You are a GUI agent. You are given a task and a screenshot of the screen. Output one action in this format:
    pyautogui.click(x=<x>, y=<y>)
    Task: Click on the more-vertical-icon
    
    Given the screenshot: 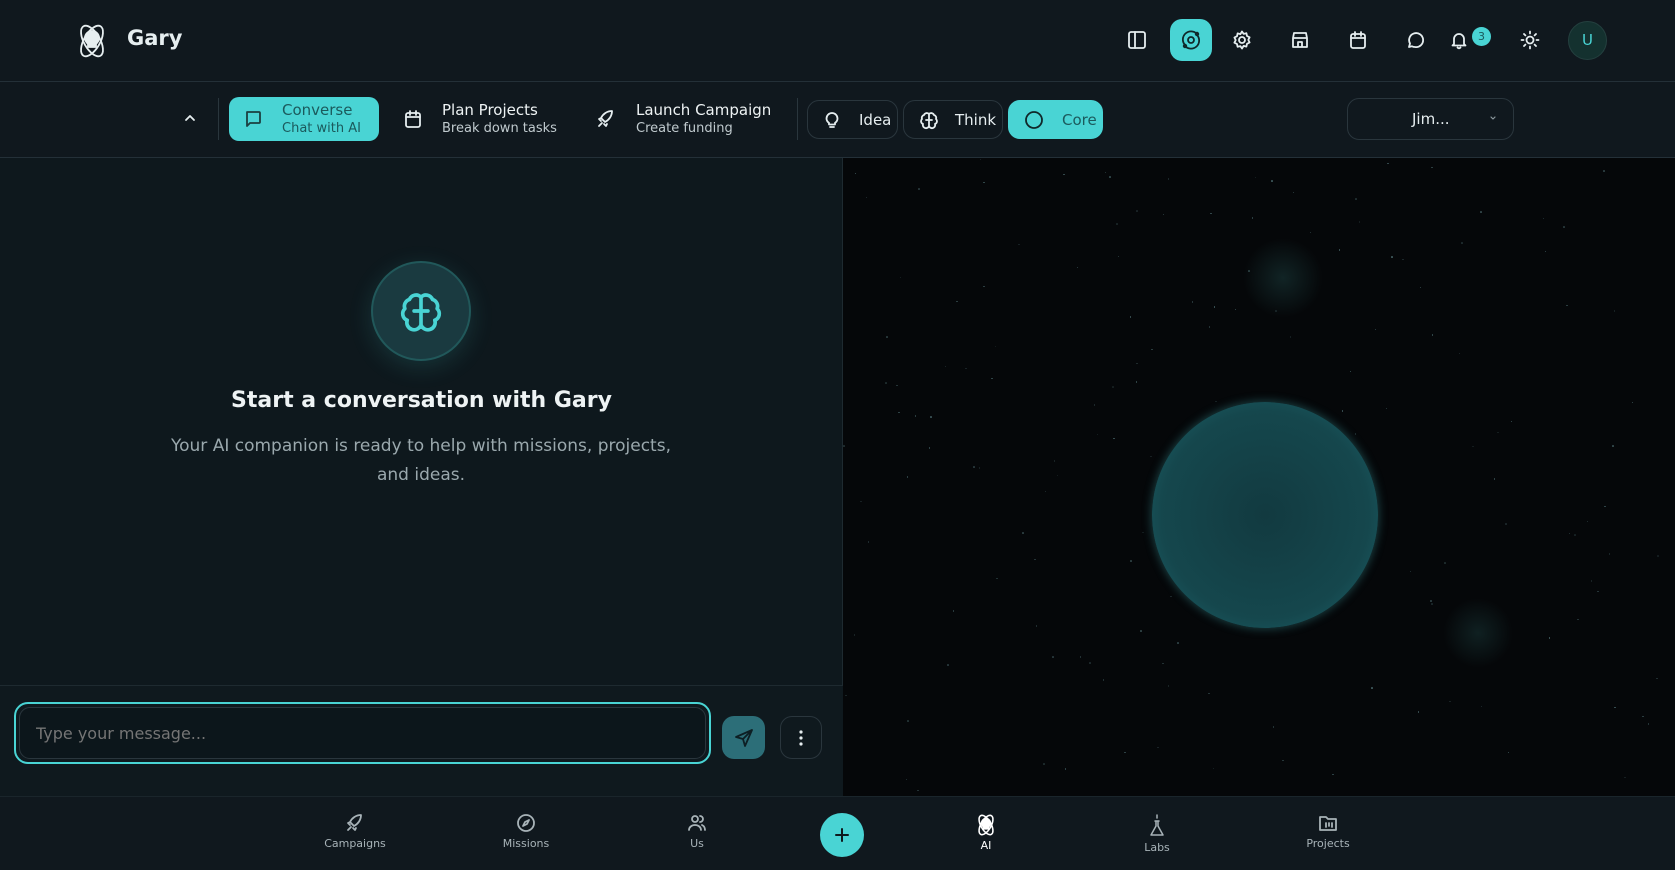 What is the action you would take?
    pyautogui.click(x=801, y=738)
    